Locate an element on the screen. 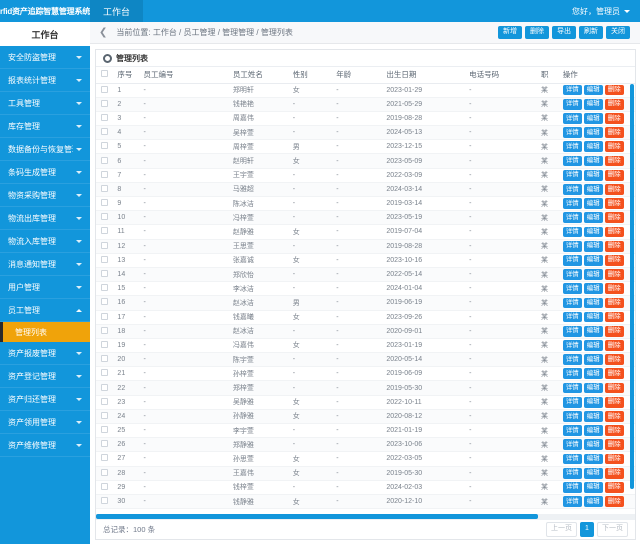 This screenshot has height=544, width=640. table-row: 16- 赵冰洁男 -2019-06-19- 某详情 编辑 删除 is located at coordinates (365, 303).